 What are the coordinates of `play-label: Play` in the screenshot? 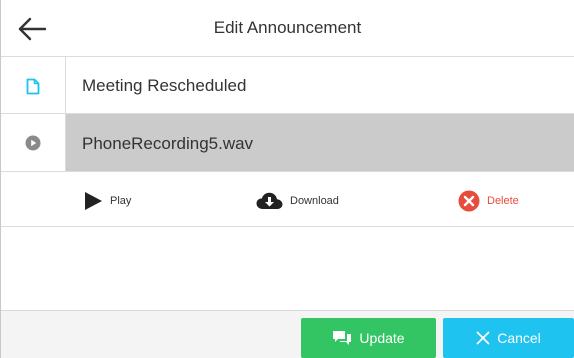 It's located at (121, 201).